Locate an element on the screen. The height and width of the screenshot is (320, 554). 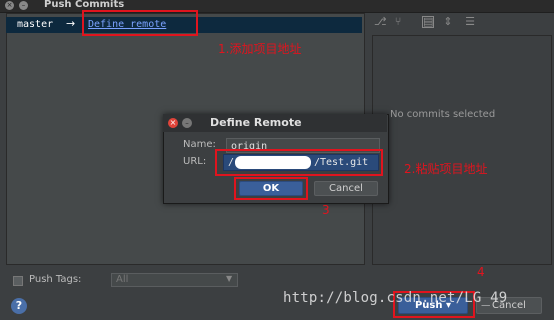
push-tags-label: Push Tags: is located at coordinates (55, 279).